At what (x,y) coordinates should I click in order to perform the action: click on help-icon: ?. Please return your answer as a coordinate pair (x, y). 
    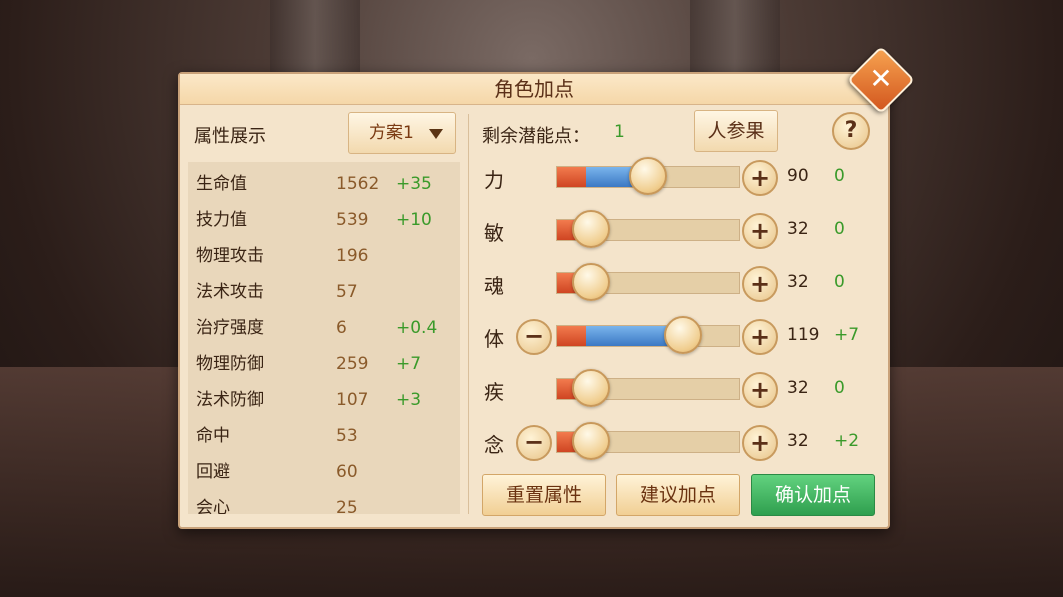
    Looking at the image, I should click on (851, 131).